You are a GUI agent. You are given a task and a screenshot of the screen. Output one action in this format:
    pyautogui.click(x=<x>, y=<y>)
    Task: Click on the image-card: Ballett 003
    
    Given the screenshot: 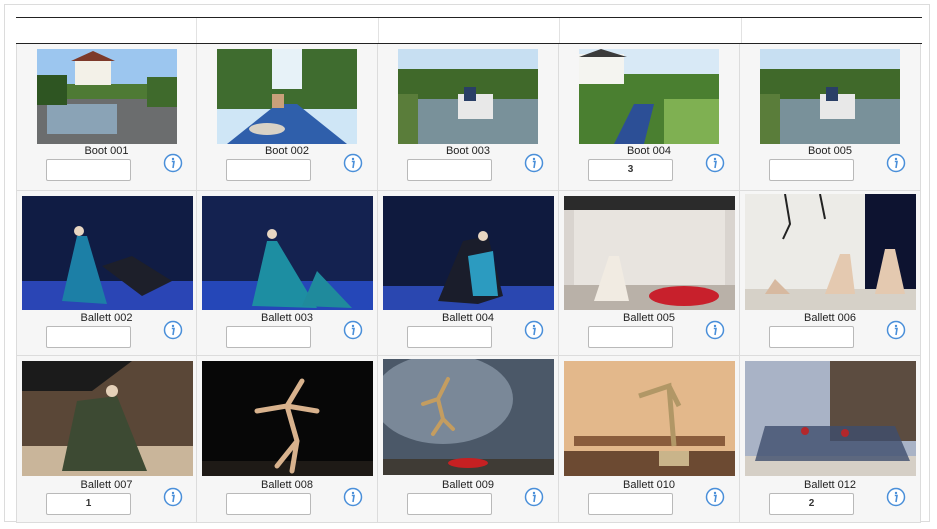 What is the action you would take?
    pyautogui.click(x=287, y=273)
    